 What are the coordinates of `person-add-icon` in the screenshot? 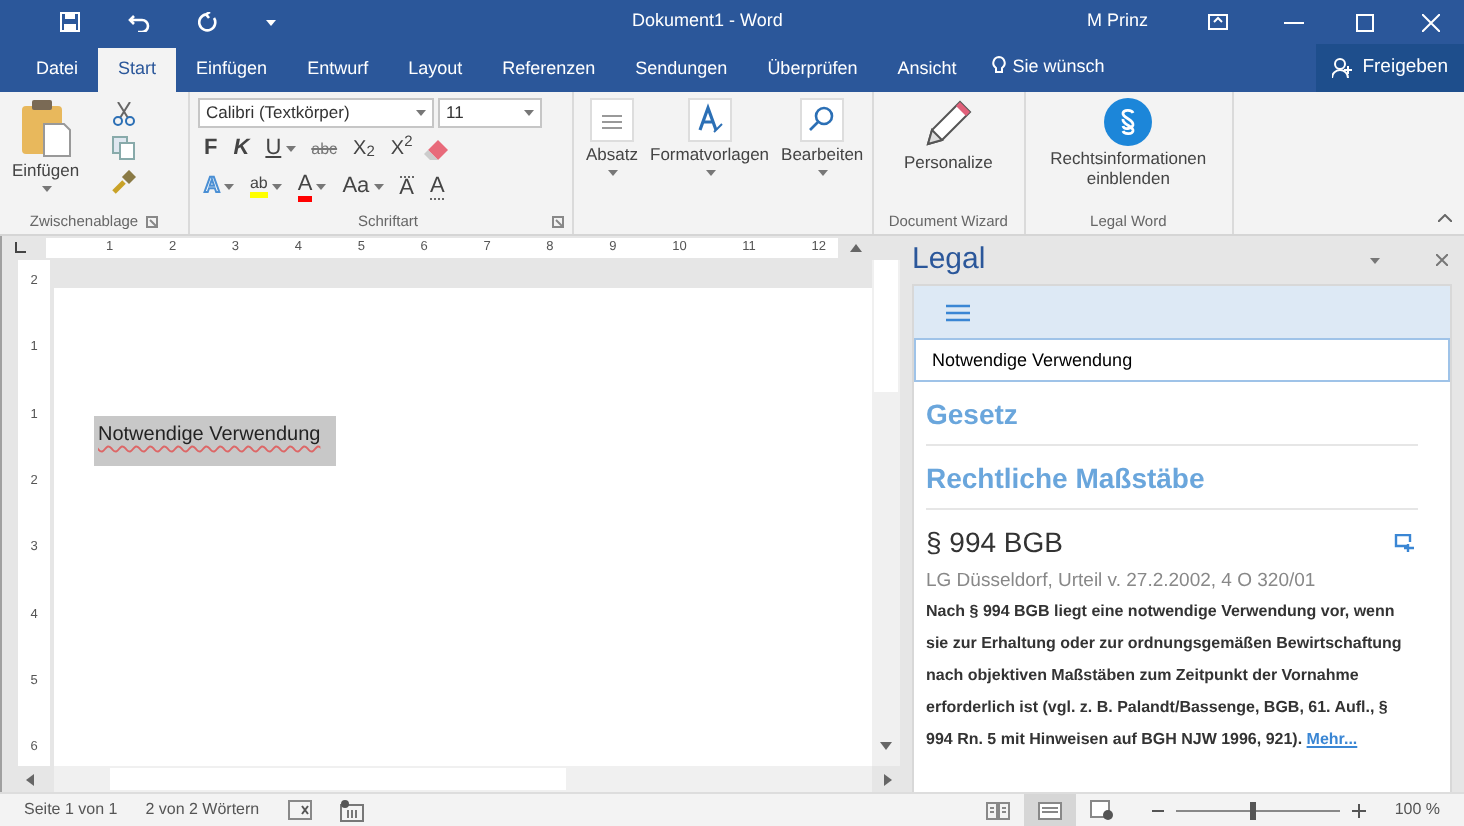 It's located at (1343, 68).